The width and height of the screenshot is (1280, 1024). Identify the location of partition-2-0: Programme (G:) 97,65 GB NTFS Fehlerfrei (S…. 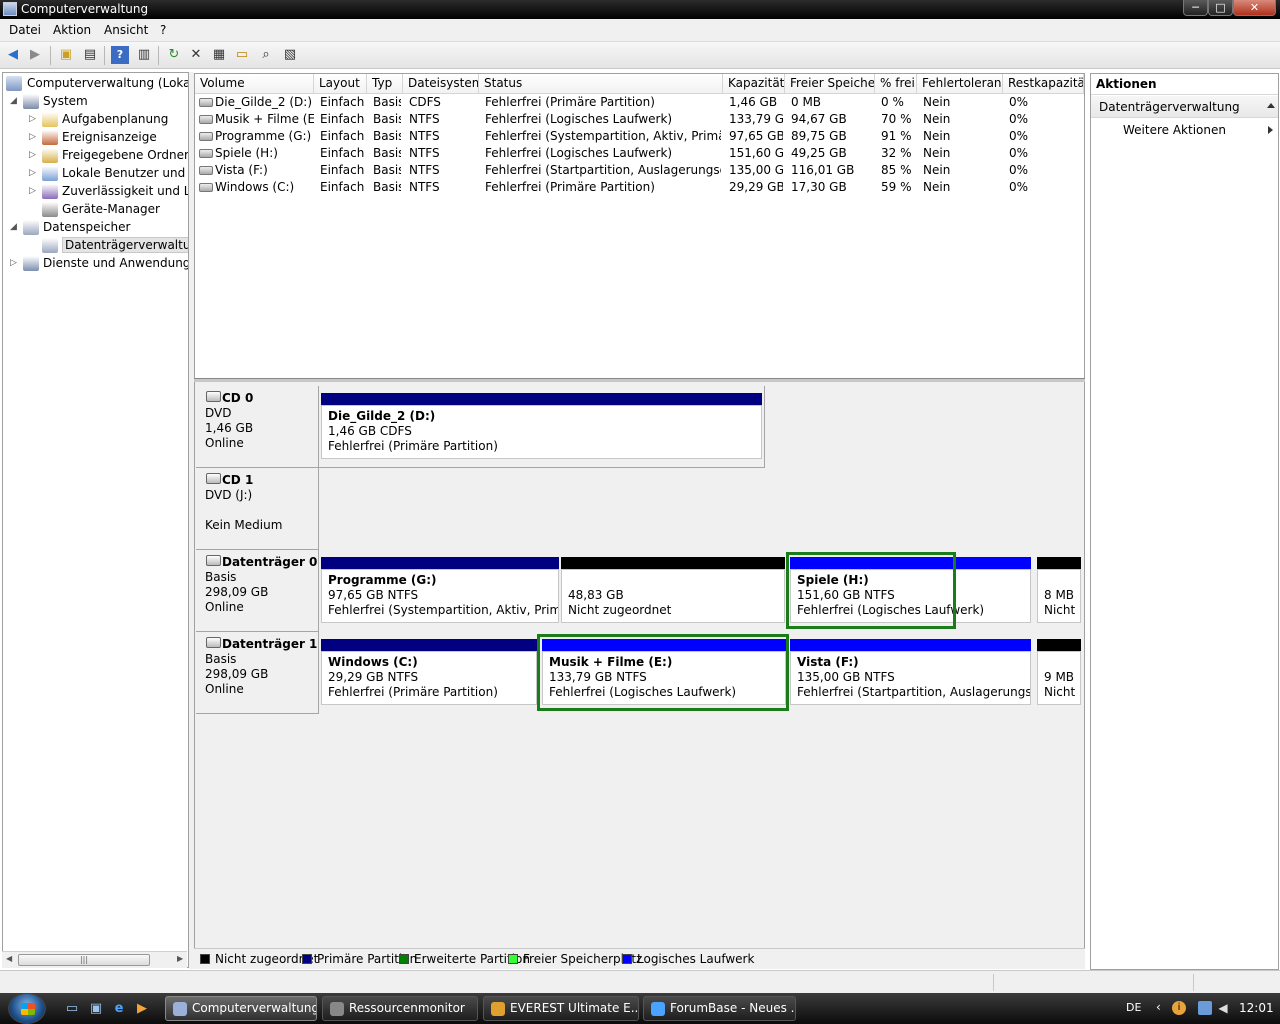
(440, 590).